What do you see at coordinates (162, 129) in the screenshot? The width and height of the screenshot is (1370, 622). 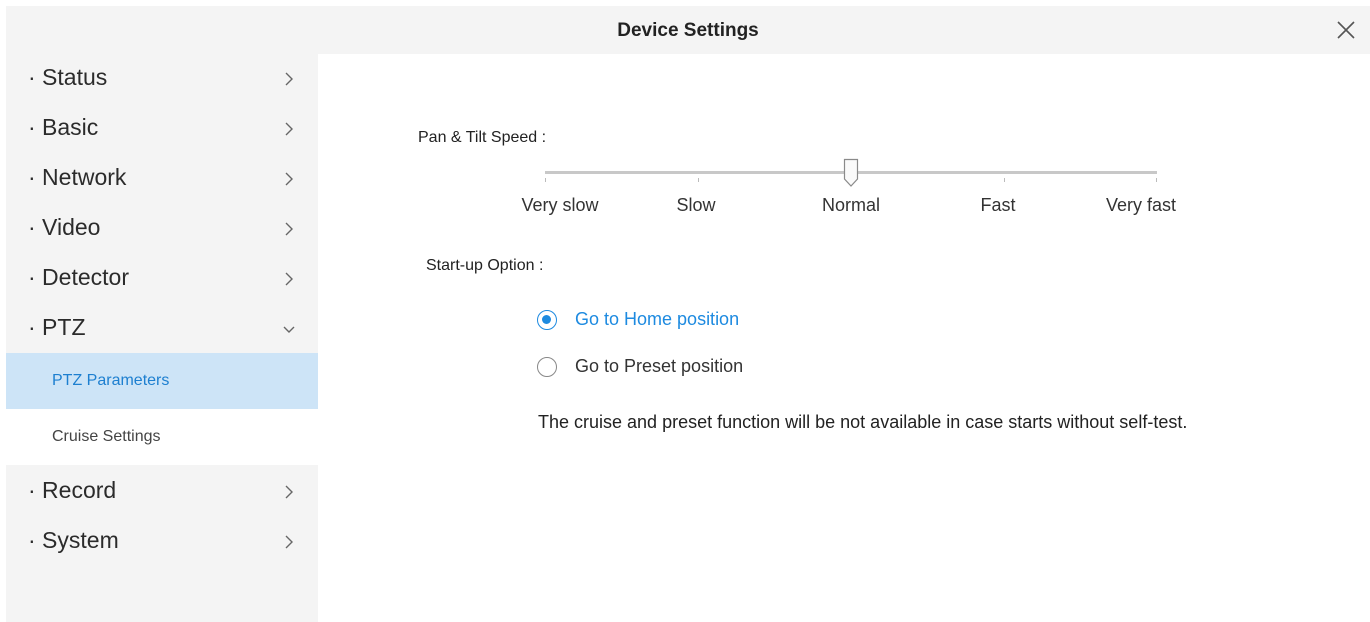 I see `sidebar-item-basic: · Basic` at bounding box center [162, 129].